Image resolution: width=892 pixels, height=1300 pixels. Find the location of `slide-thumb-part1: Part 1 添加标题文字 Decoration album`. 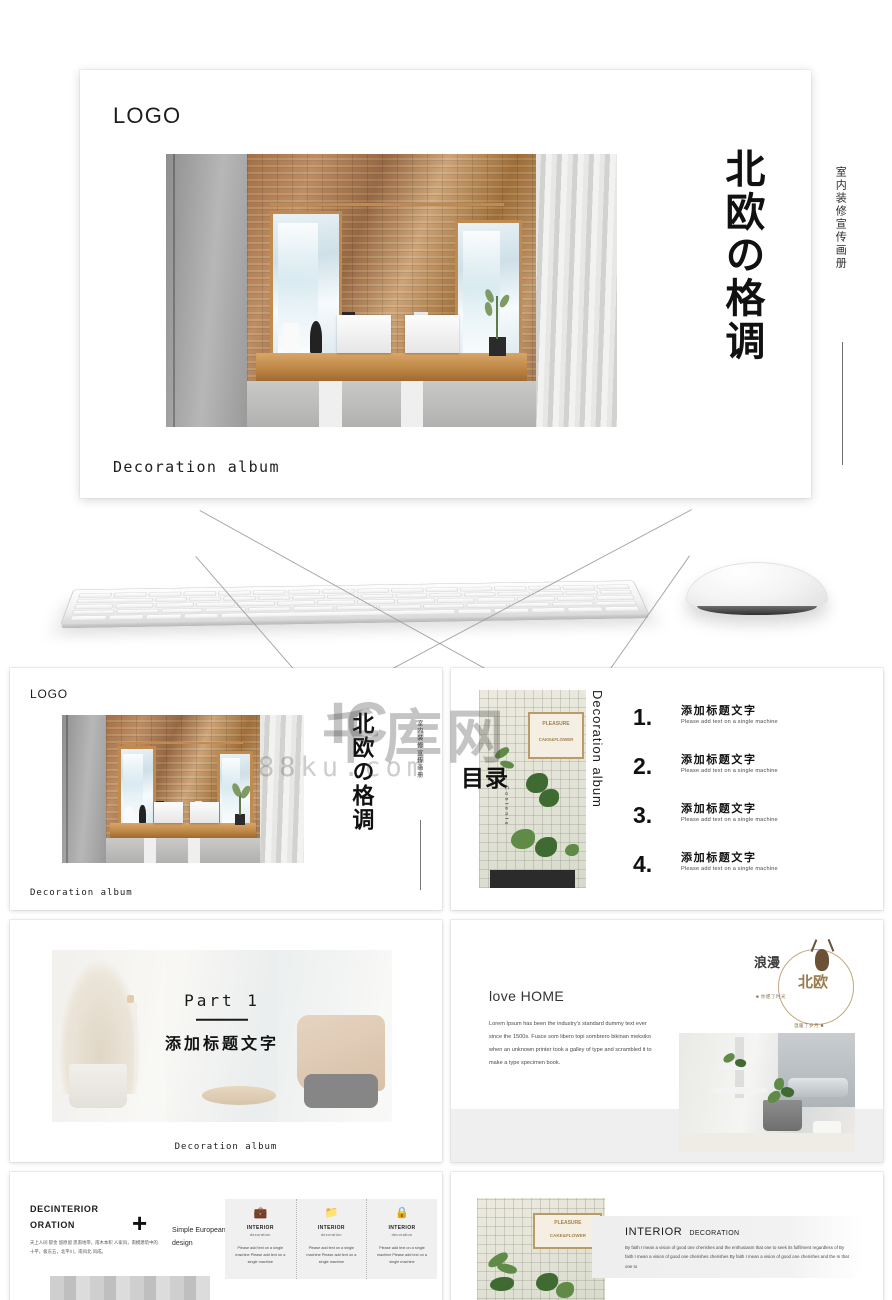

slide-thumb-part1: Part 1 添加标题文字 Decoration album is located at coordinates (226, 1041).